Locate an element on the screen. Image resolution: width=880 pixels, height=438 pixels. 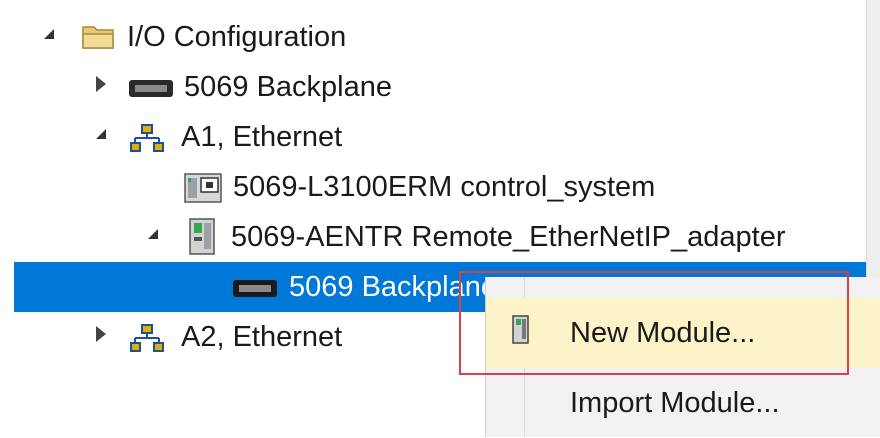
tree-item-controller: 5069-L3100ERM control_system is located at coordinates (433, 187).